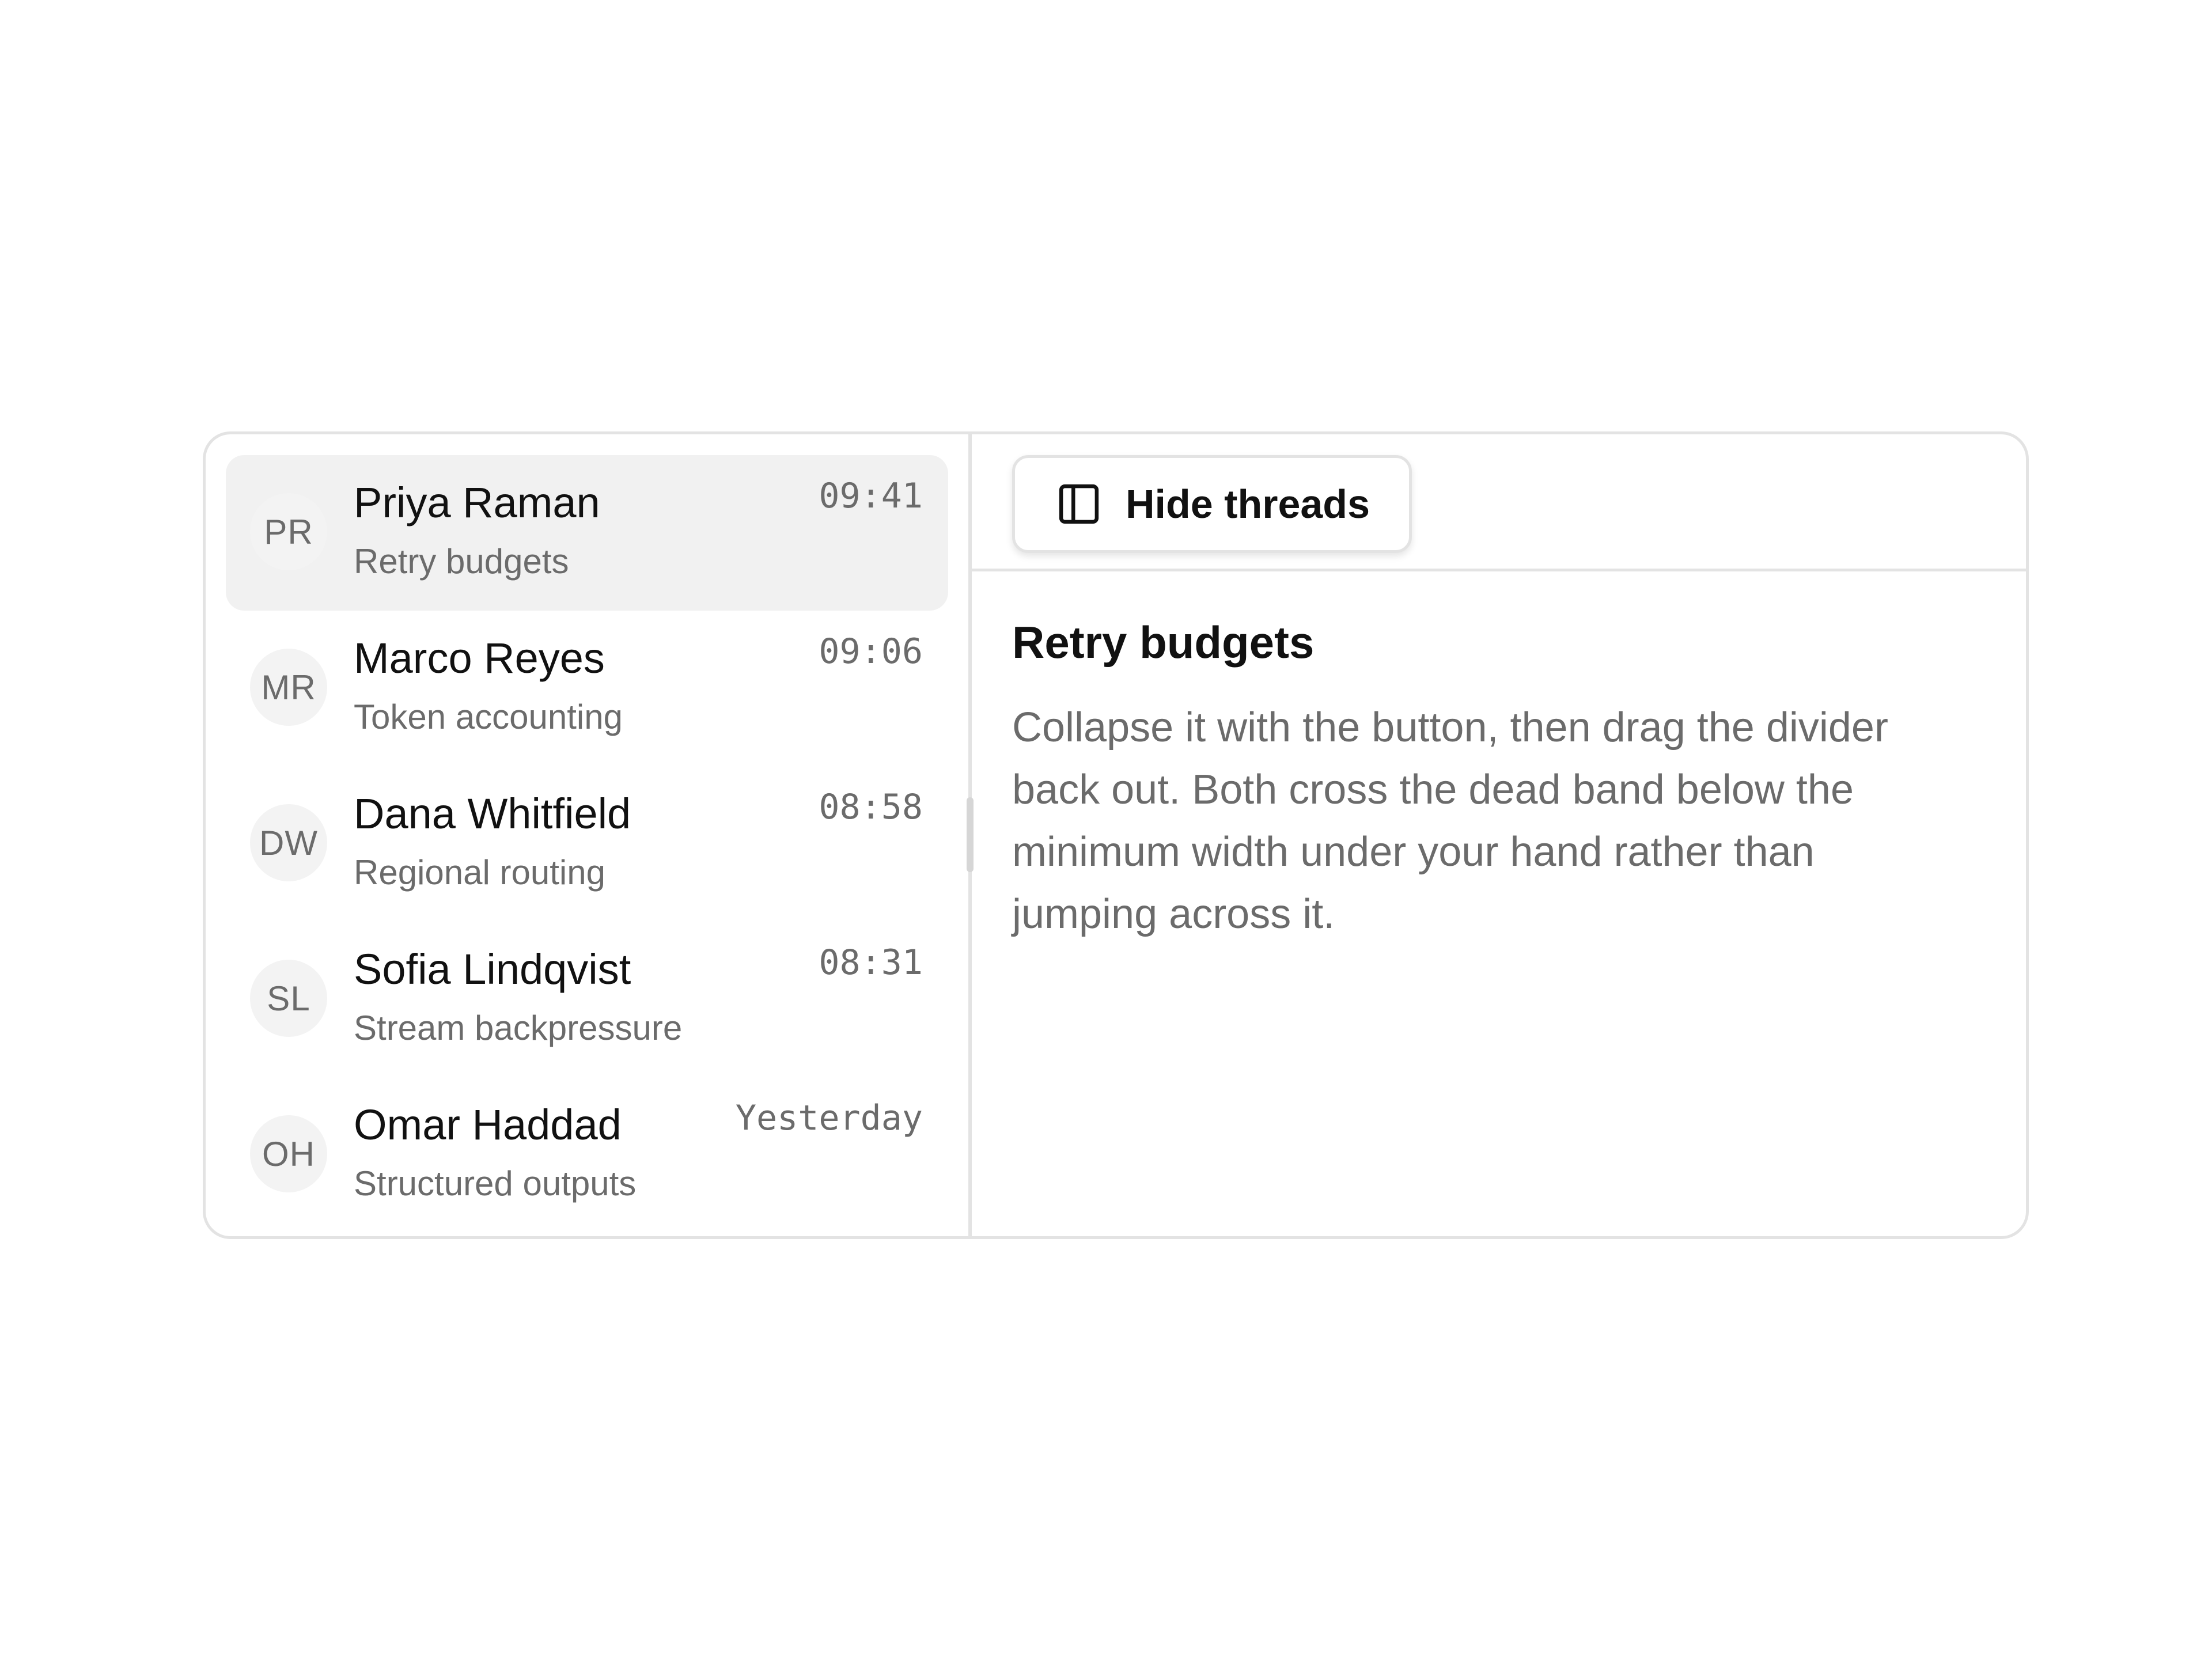 The width and height of the screenshot is (2212, 1659). I want to click on thread-time: Yesterday, so click(829, 1118).